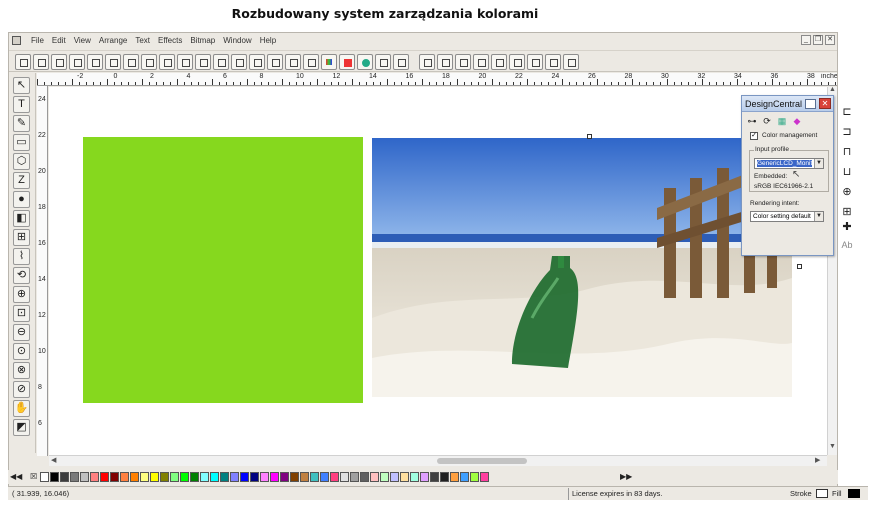  What do you see at coordinates (268, 41) in the screenshot?
I see `menu-help: Help` at bounding box center [268, 41].